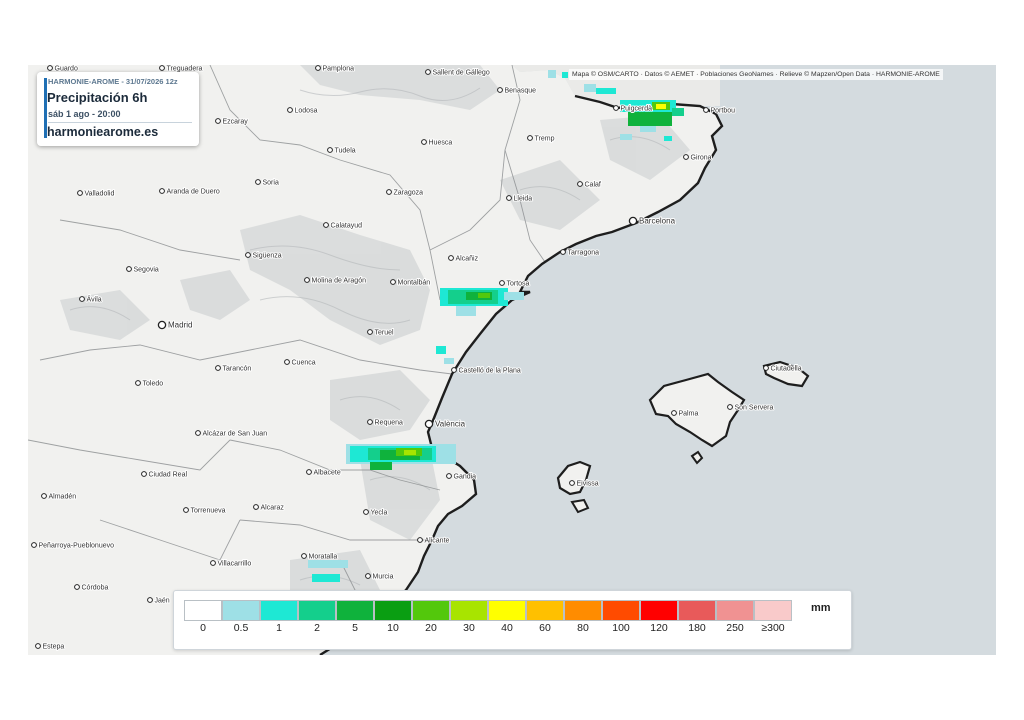 The width and height of the screenshot is (1024, 720). Describe the element at coordinates (545, 139) in the screenshot. I see `city-label: Tremp` at that location.